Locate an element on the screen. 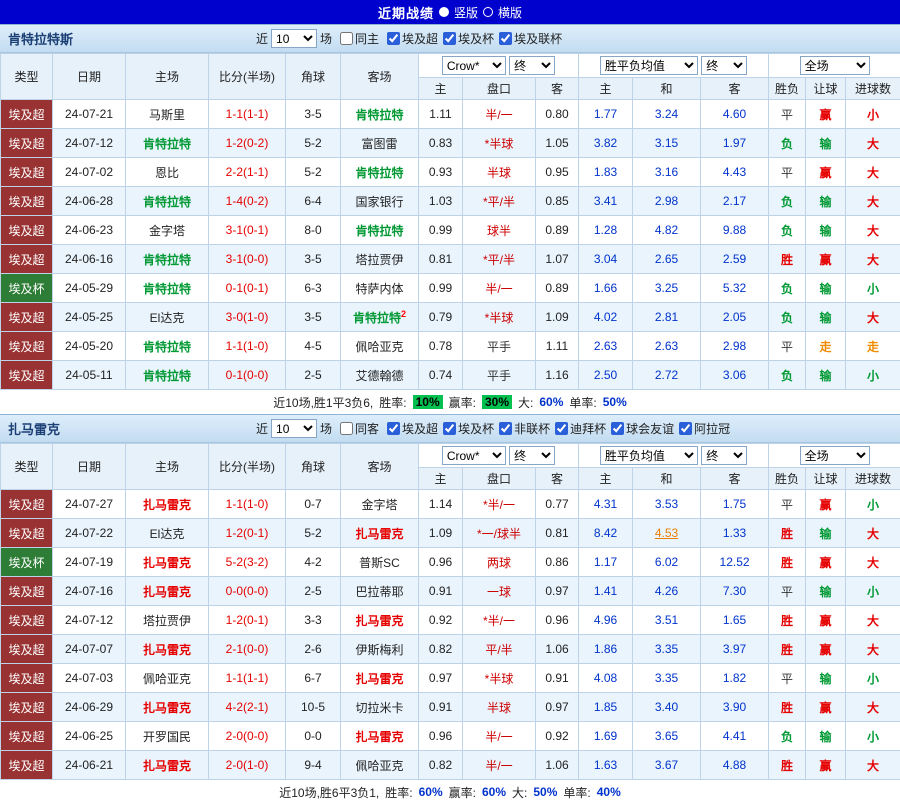 The width and height of the screenshot is (900, 804). handicap-away-odds: 1.11 is located at coordinates (557, 346).